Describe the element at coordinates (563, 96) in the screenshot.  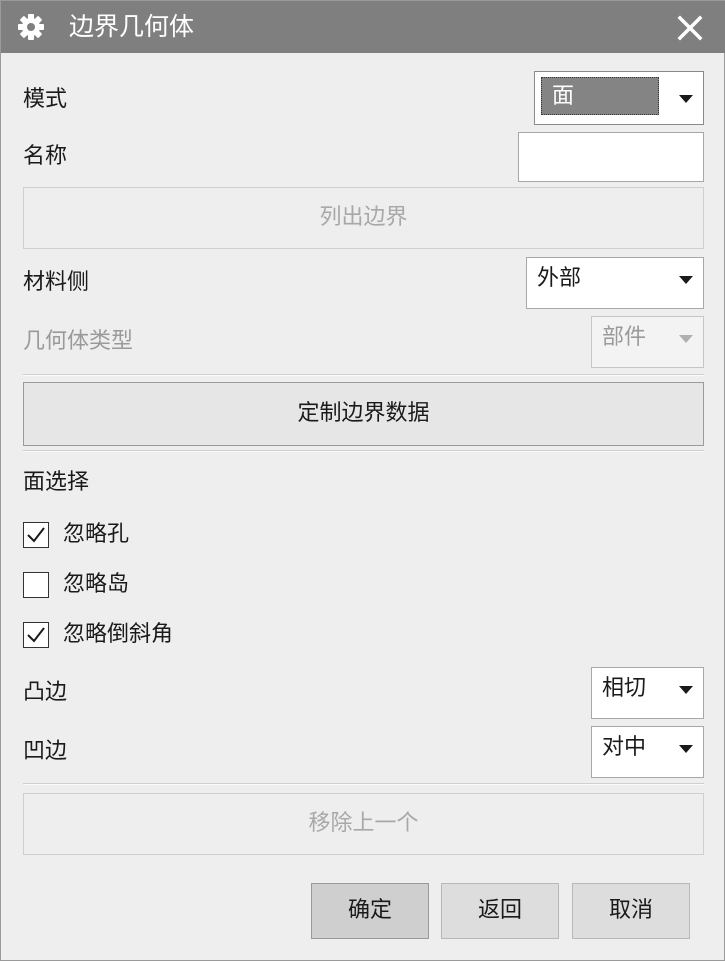
I see `mode-value: 面` at that location.